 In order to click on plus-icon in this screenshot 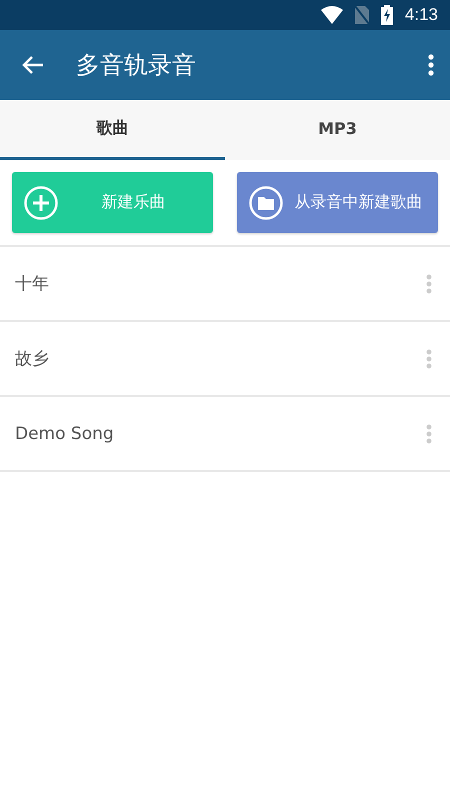, I will do `click(41, 203)`.